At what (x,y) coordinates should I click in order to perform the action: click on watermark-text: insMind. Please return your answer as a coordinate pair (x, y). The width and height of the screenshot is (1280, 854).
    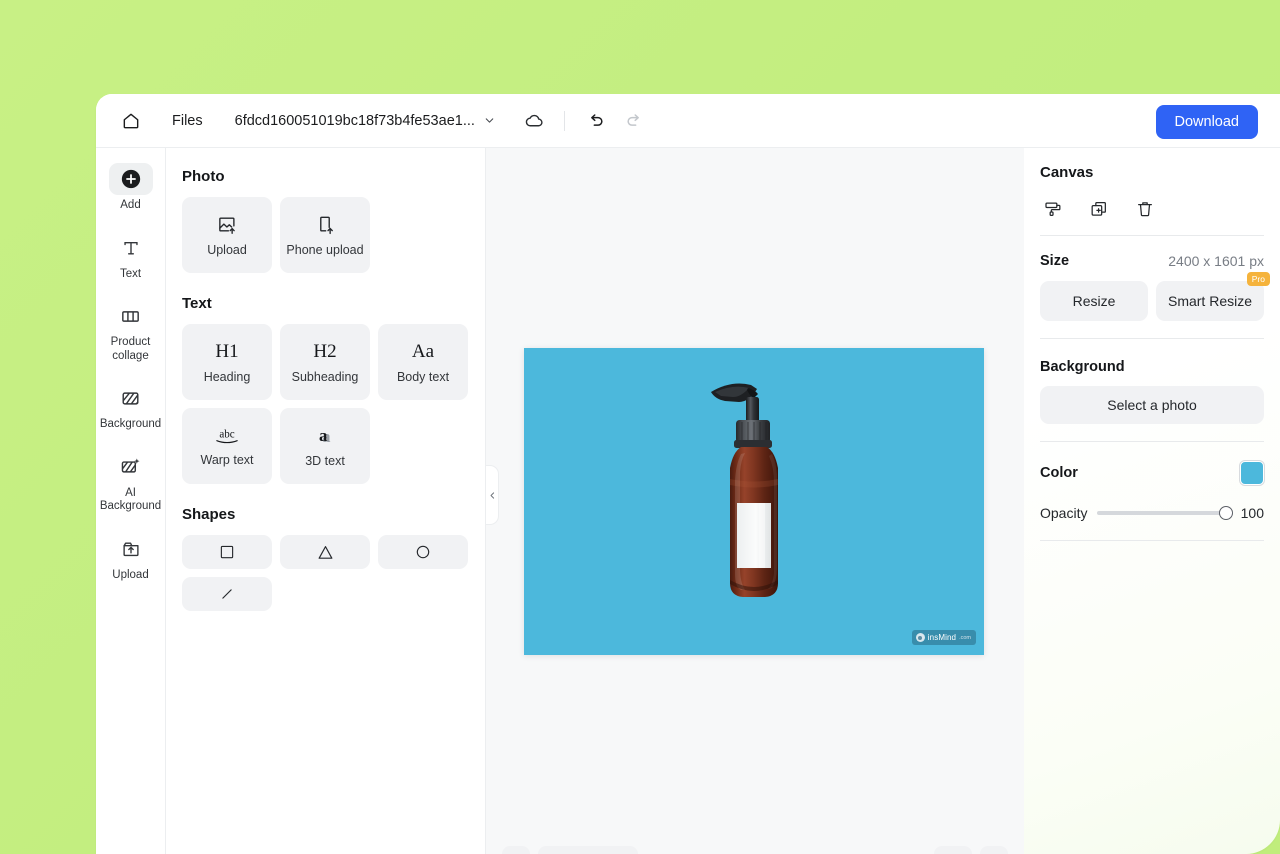
    Looking at the image, I should click on (942, 637).